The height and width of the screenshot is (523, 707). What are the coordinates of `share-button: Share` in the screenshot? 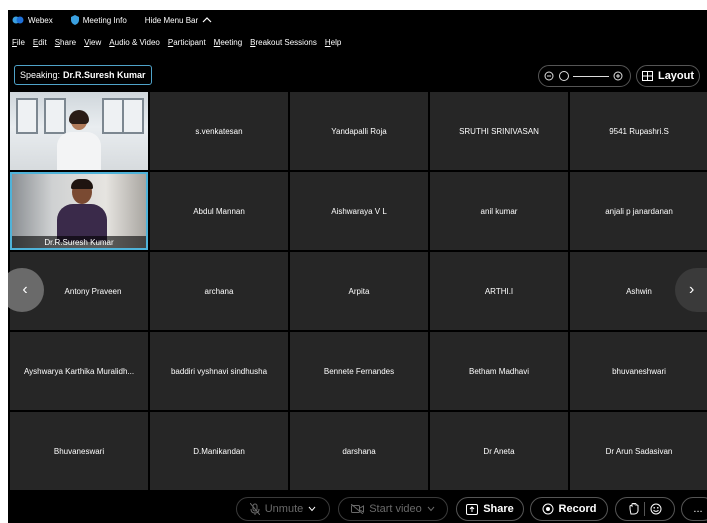 It's located at (490, 509).